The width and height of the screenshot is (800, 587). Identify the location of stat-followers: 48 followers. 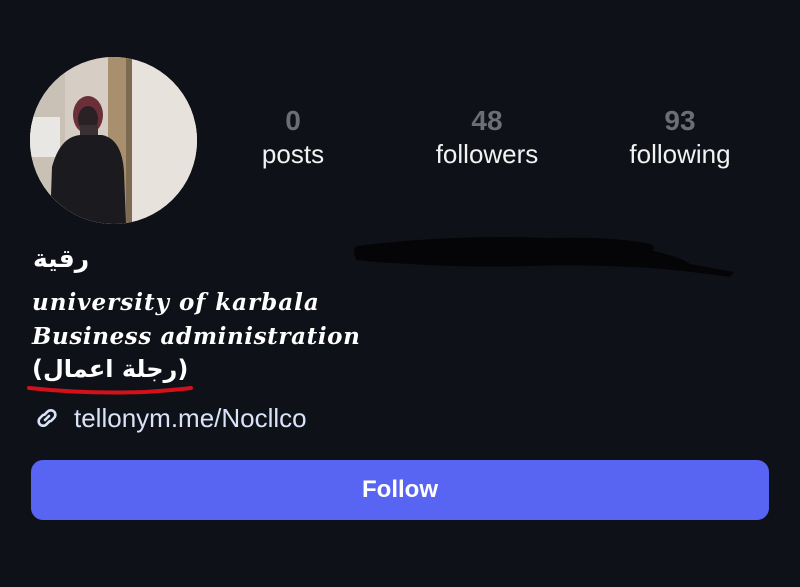
(487, 137).